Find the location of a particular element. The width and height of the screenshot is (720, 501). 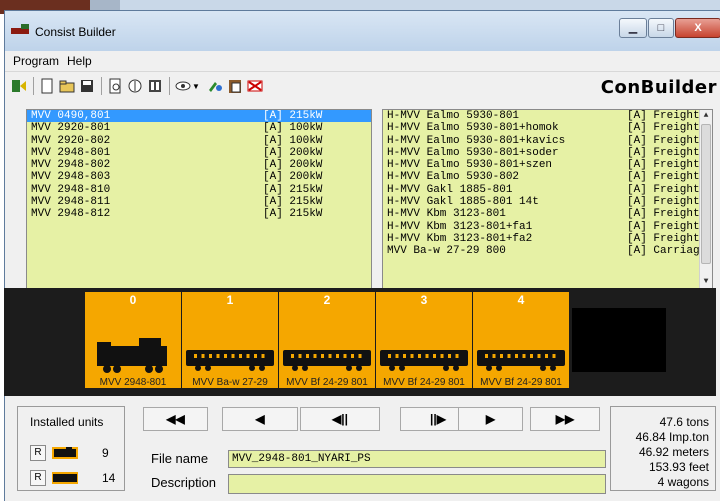

new-file-icon is located at coordinates (47, 86).